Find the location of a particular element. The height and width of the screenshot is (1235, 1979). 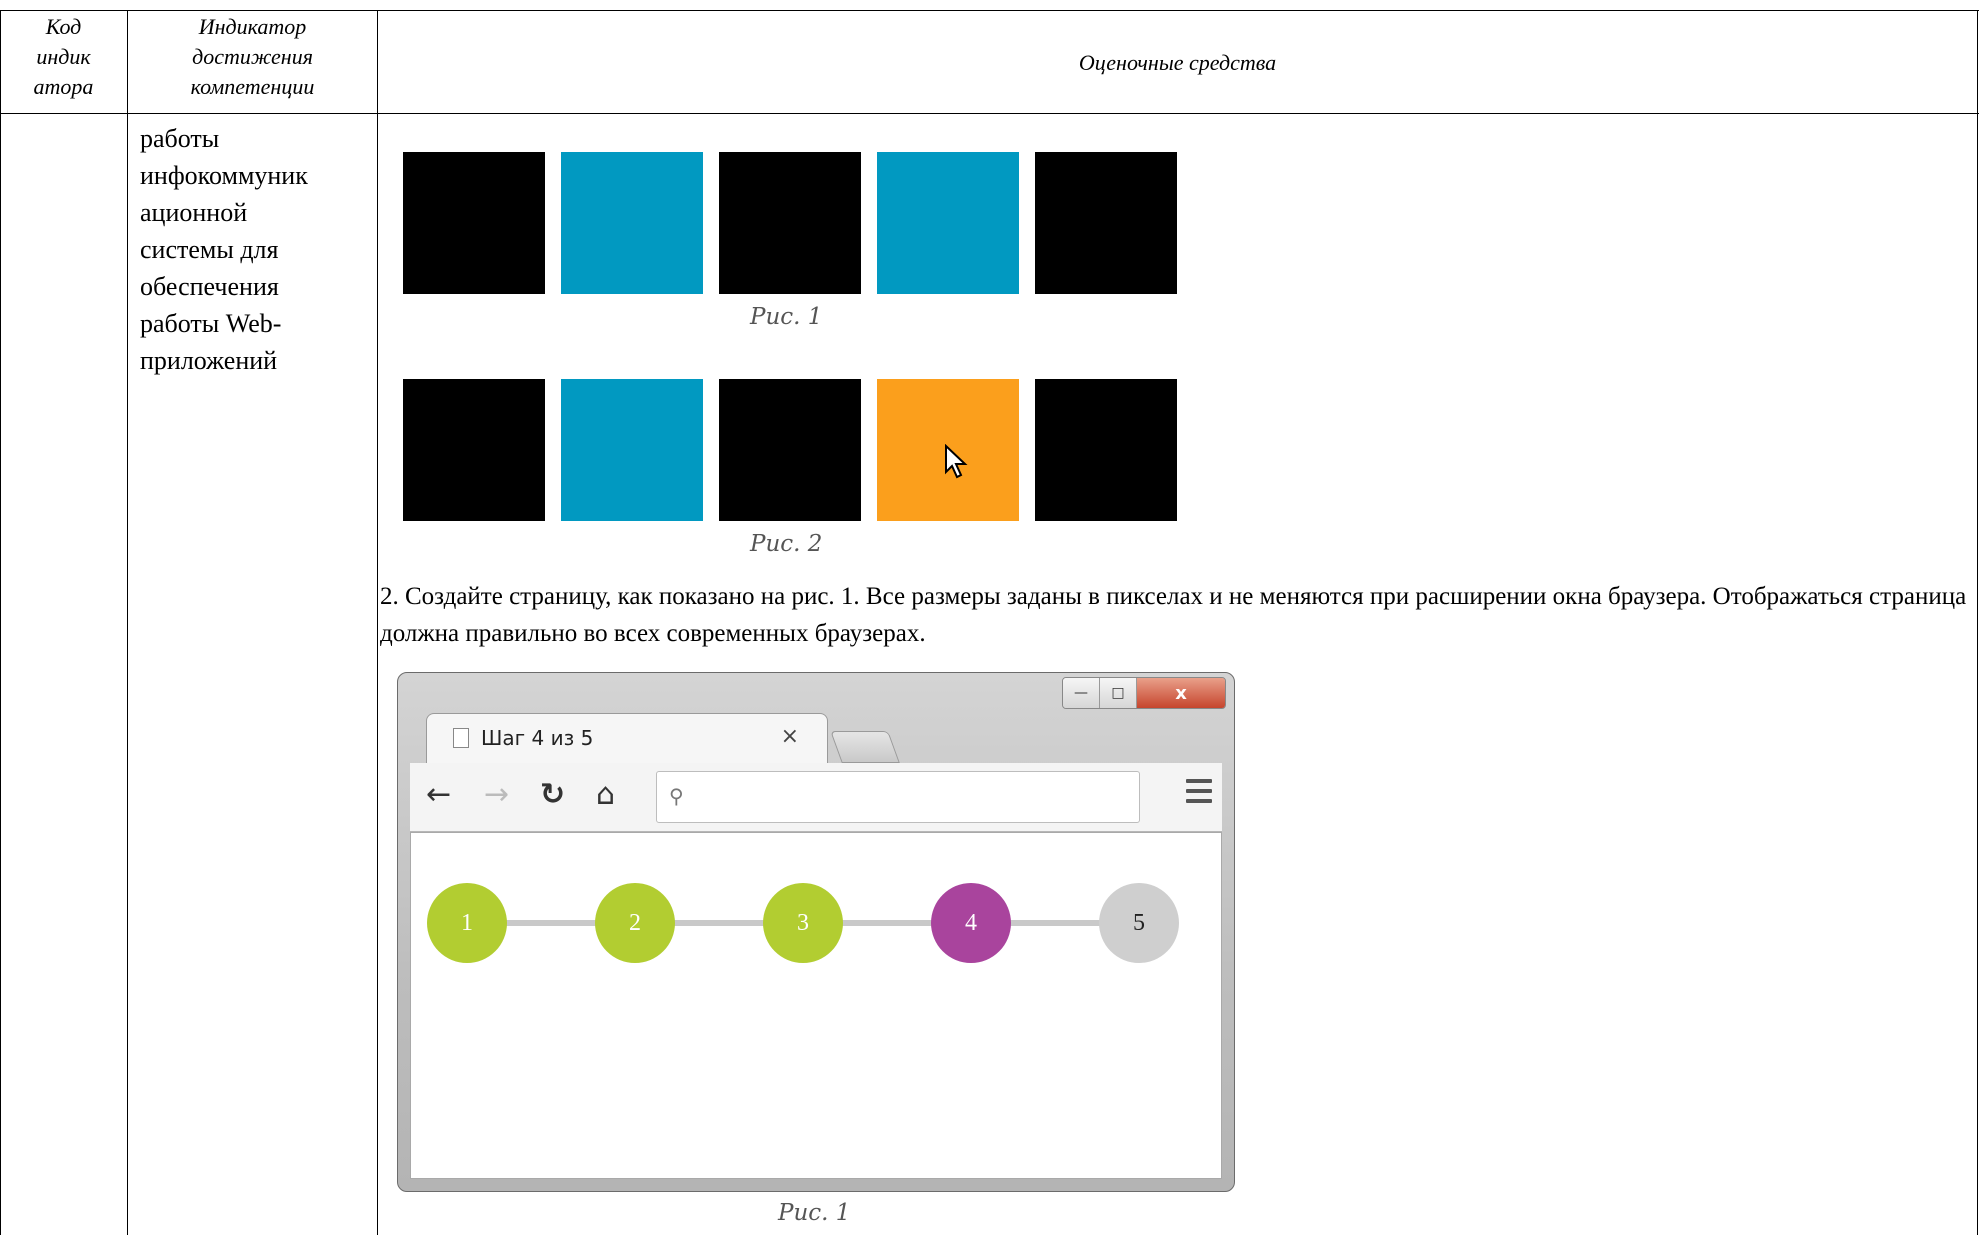

close-window-button: x is located at coordinates (1181, 693).